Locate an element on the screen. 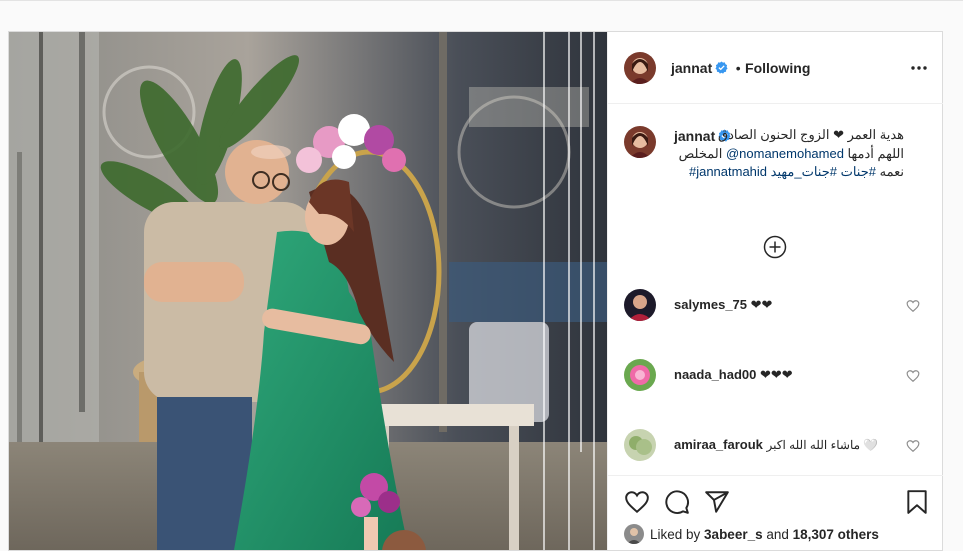 This screenshot has height=551, width=963. save-bookmark-icon is located at coordinates (917, 502).